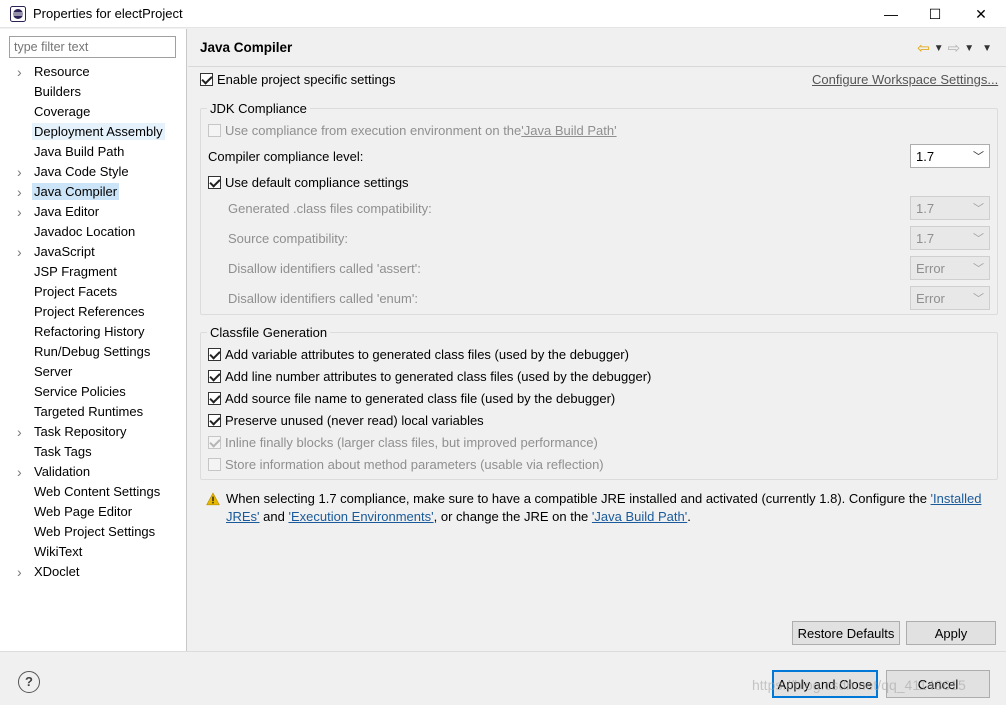 The width and height of the screenshot is (1006, 705). What do you see at coordinates (93, 532) in the screenshot?
I see `sidebar-item: Web Project Settings` at bounding box center [93, 532].